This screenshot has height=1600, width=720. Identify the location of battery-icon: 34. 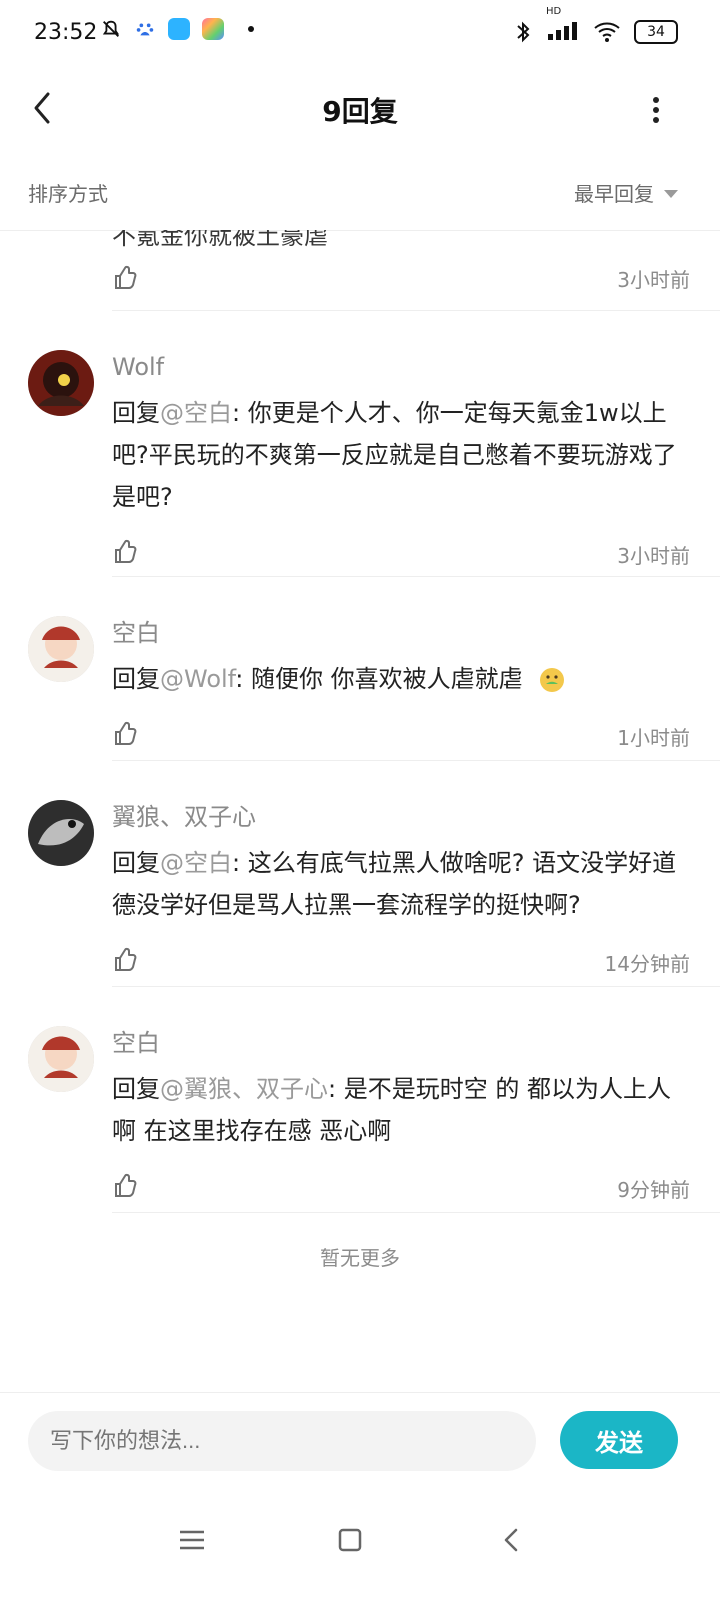
(656, 32).